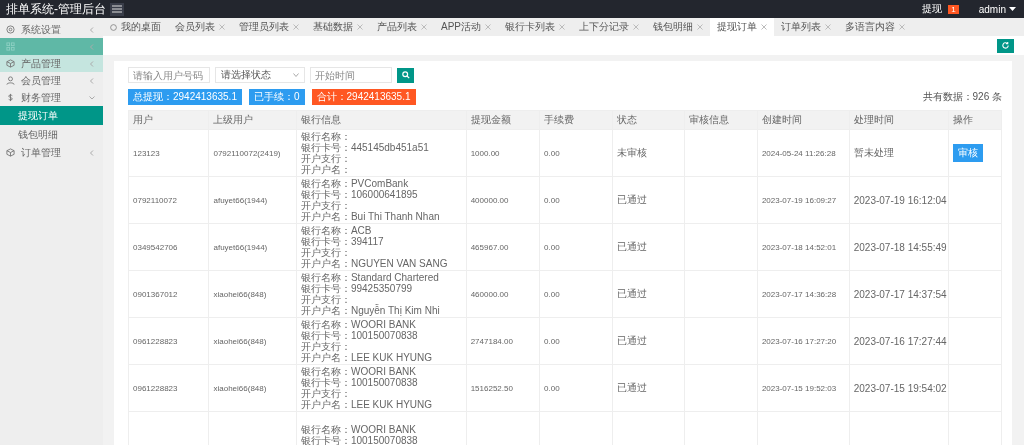 The image size is (1024, 445). I want to click on search-button, so click(405, 75).